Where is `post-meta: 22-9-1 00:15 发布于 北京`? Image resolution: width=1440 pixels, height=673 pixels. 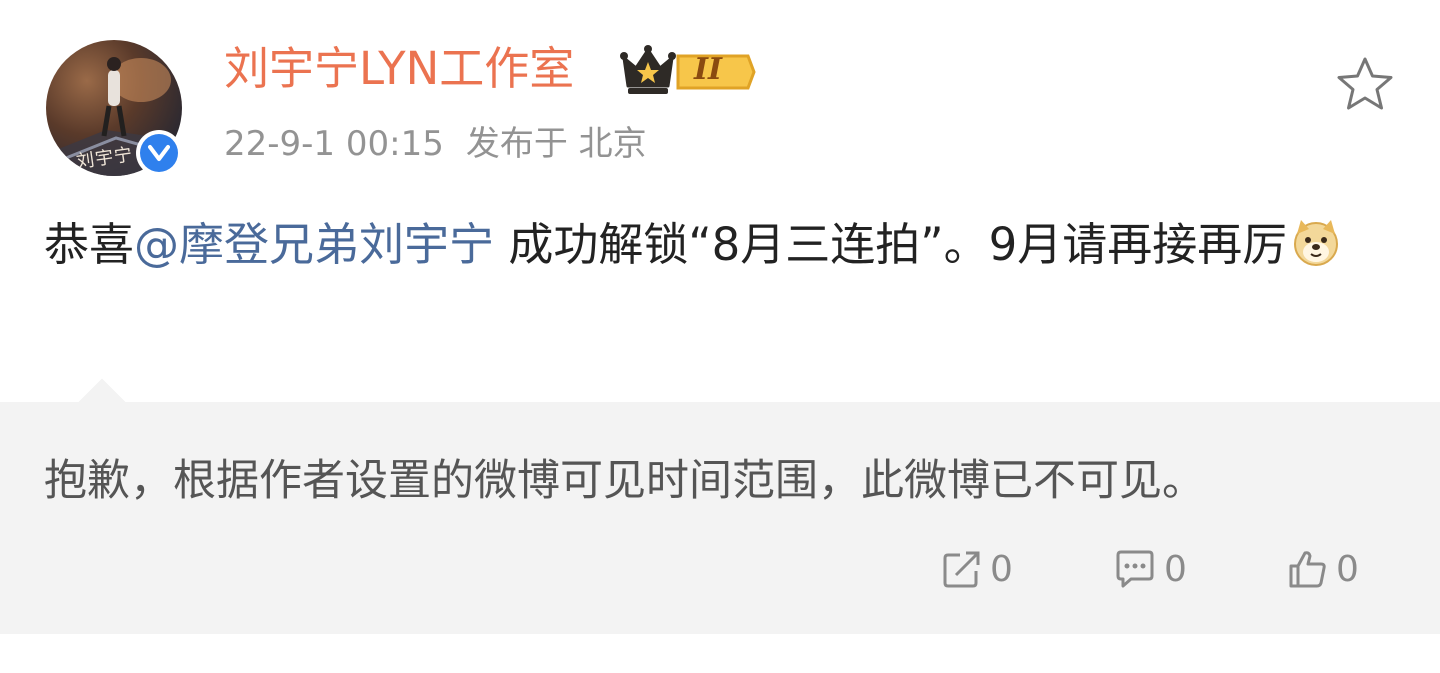
post-meta: 22-9-1 00:15 发布于 北京 is located at coordinates (435, 144).